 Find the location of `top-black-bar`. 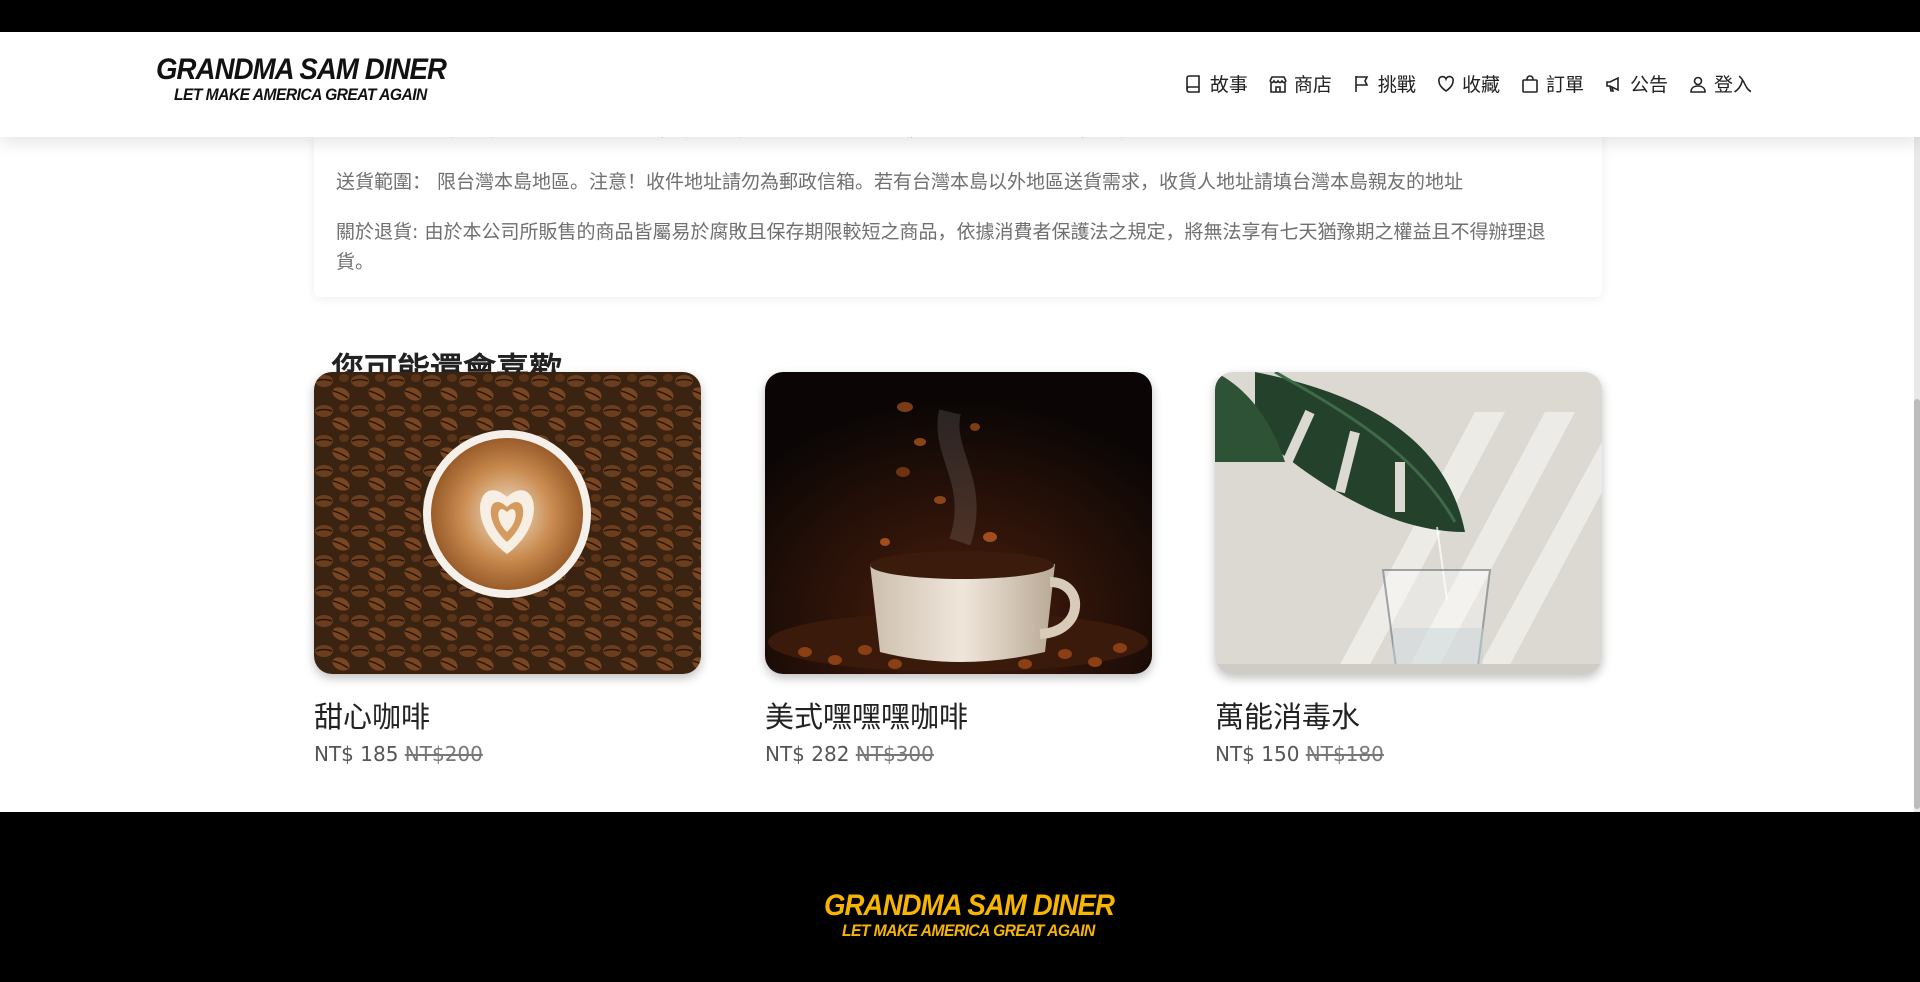

top-black-bar is located at coordinates (960, 16).